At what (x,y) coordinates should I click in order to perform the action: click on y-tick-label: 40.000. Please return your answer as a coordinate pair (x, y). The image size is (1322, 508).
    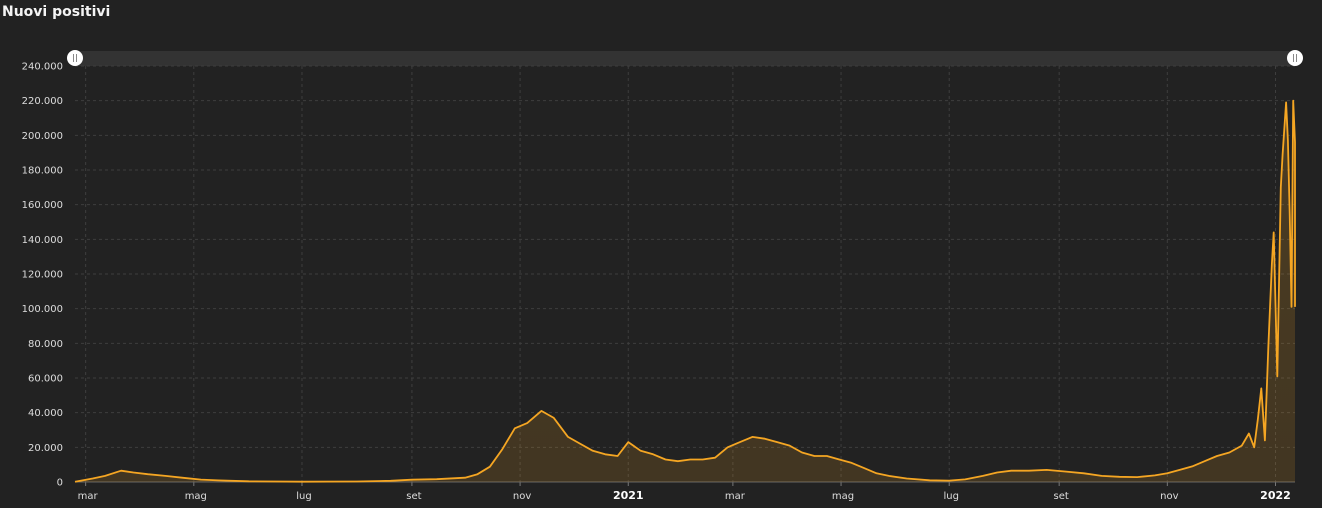
    Looking at the image, I should click on (45, 413).